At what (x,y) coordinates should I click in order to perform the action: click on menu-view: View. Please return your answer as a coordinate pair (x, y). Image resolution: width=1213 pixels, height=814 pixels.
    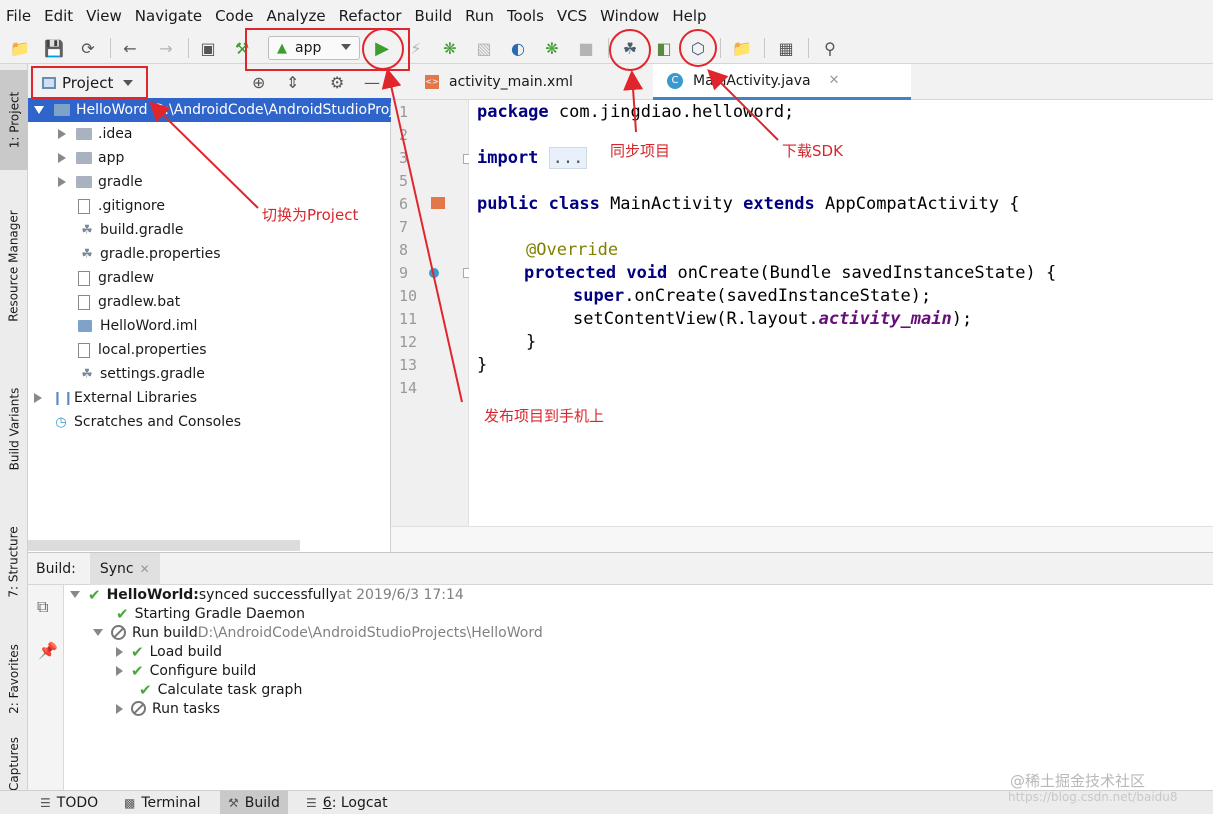
    Looking at the image, I should click on (104, 16).